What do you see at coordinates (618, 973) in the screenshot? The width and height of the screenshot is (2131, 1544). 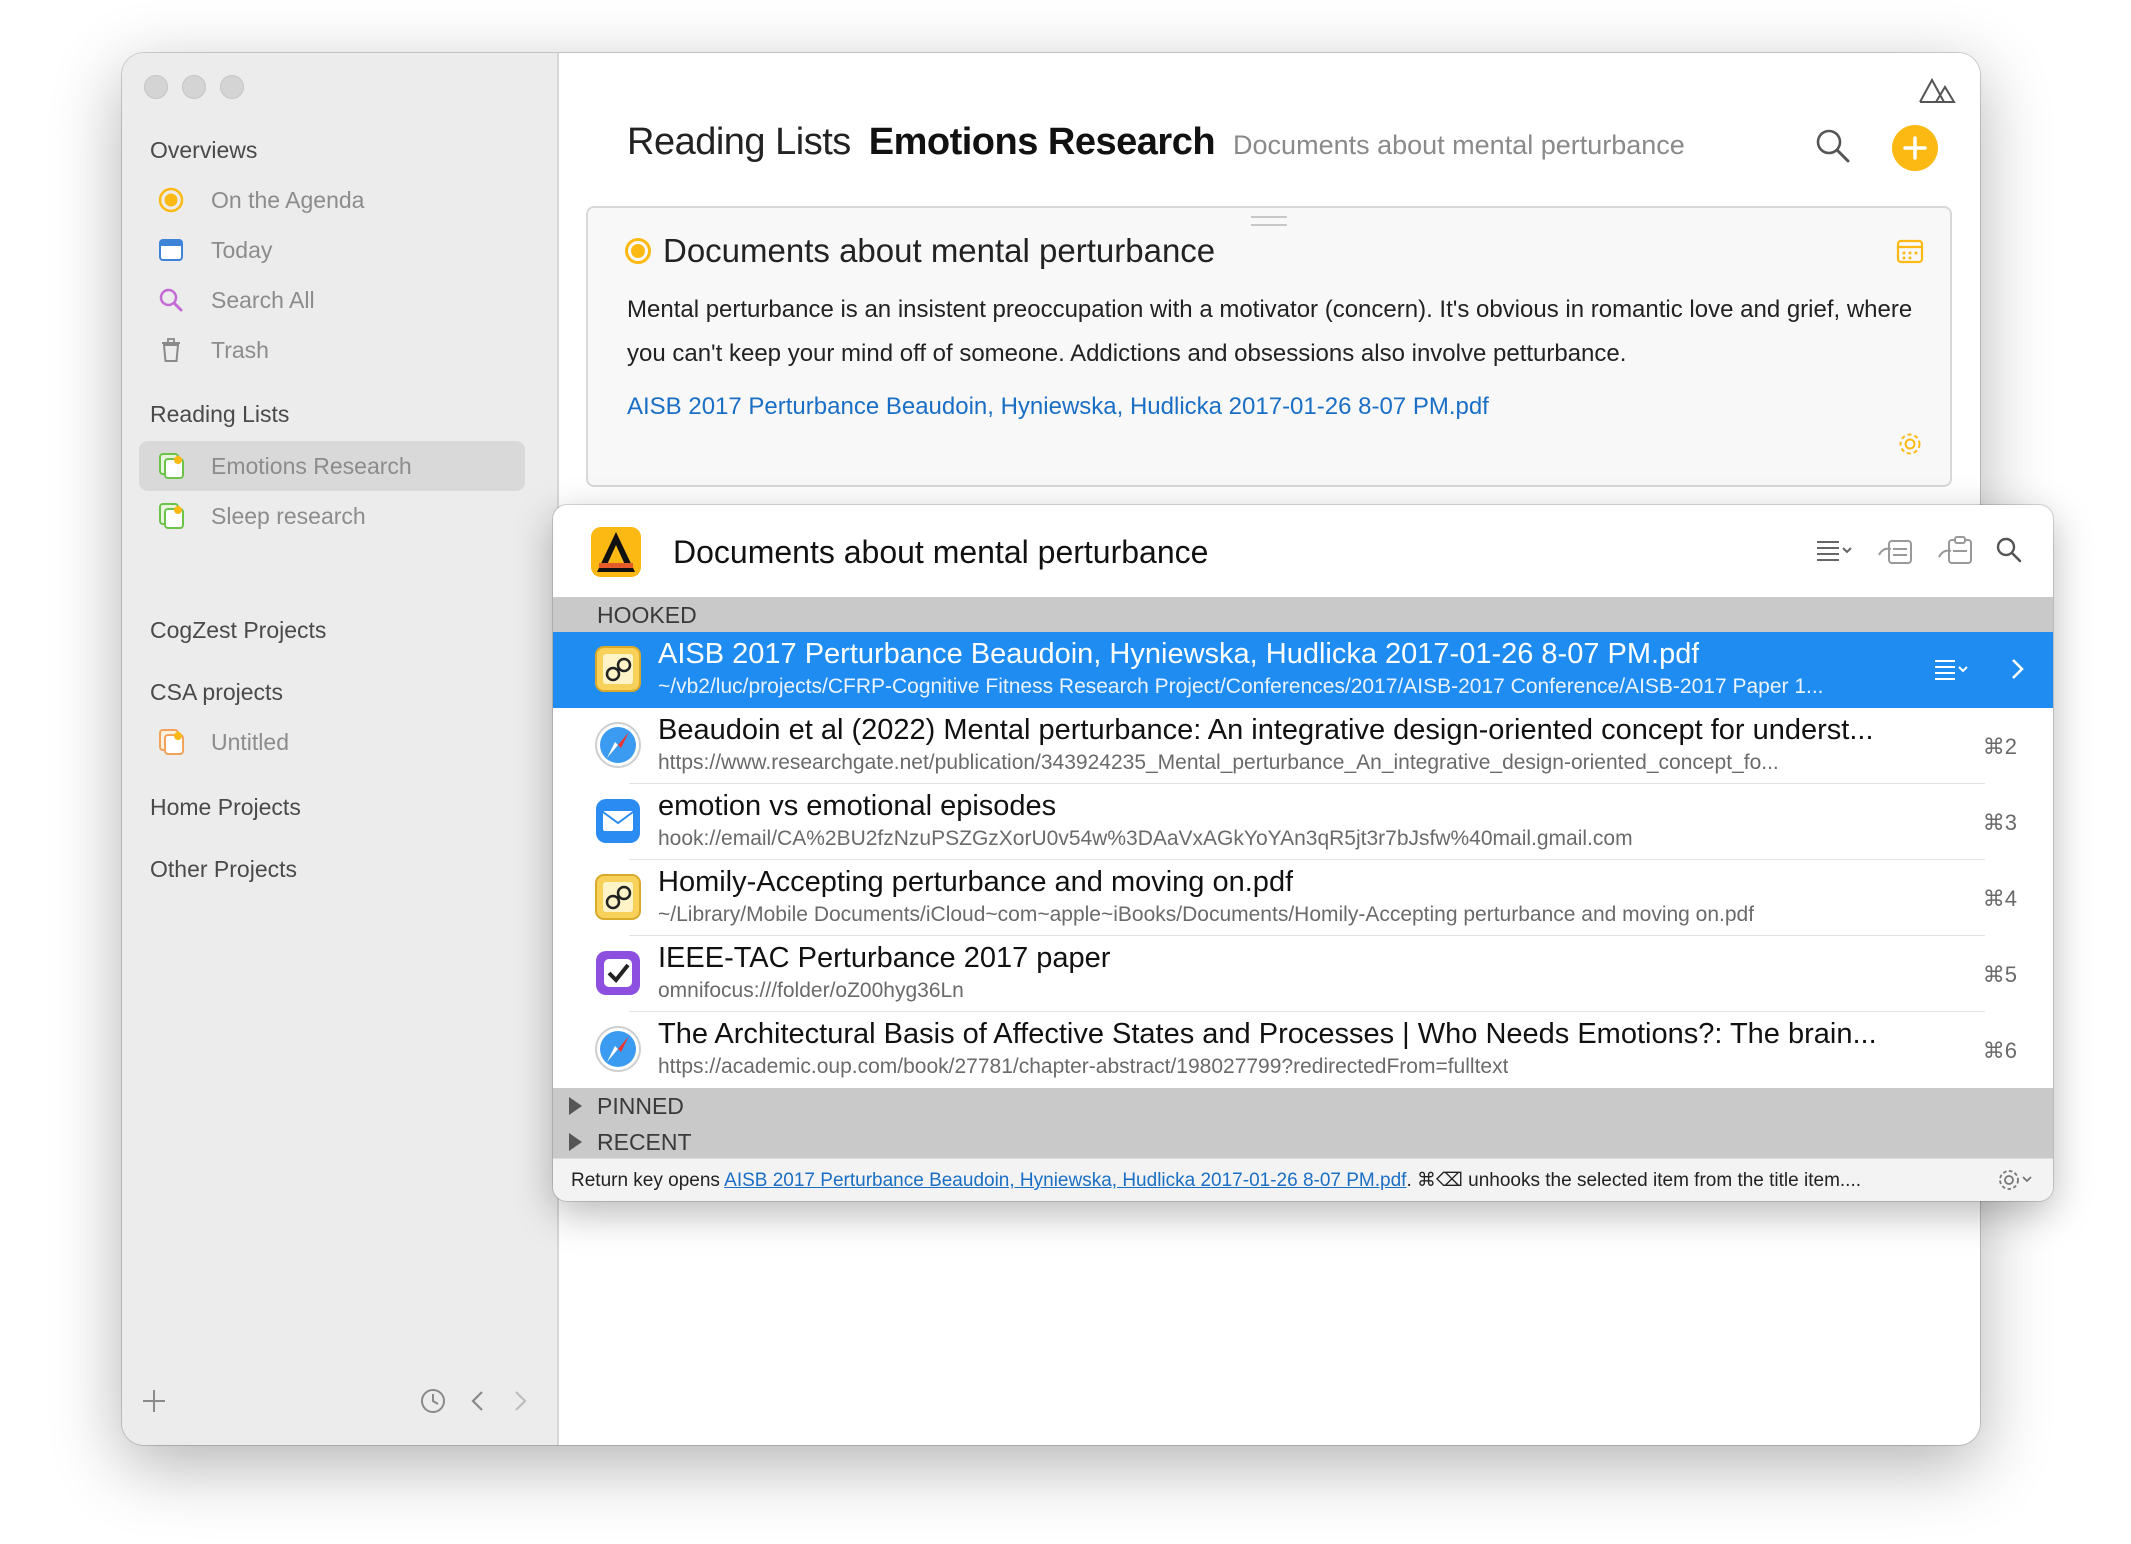 I see `omnifocus-icon` at bounding box center [618, 973].